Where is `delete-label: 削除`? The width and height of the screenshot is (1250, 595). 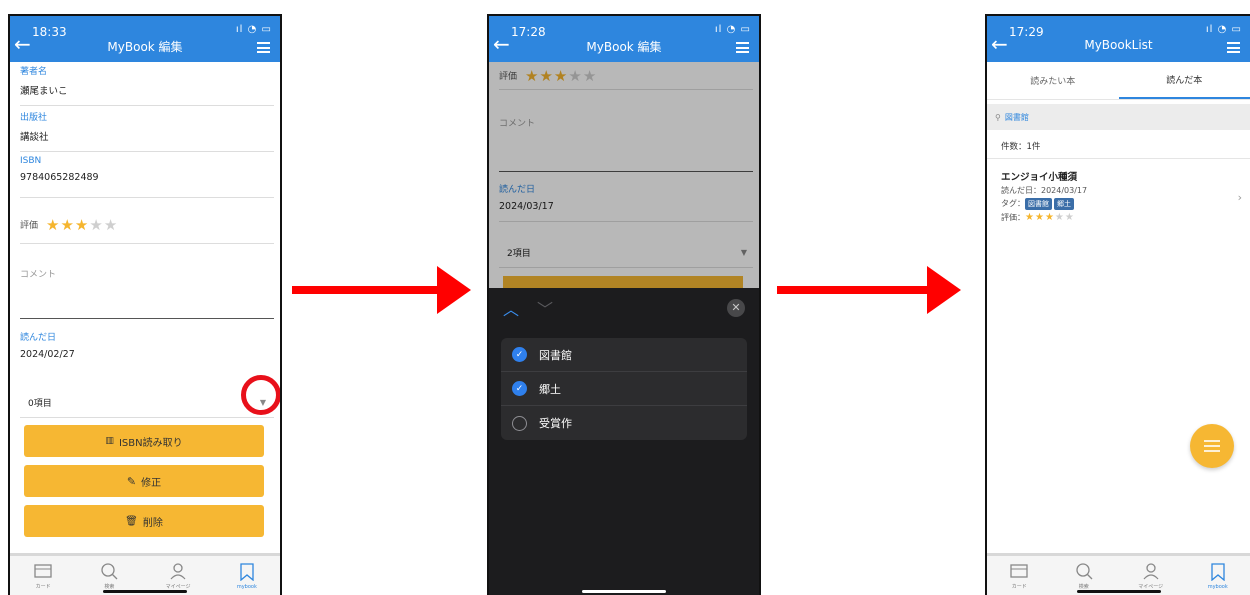 delete-label: 削除 is located at coordinates (152, 523).